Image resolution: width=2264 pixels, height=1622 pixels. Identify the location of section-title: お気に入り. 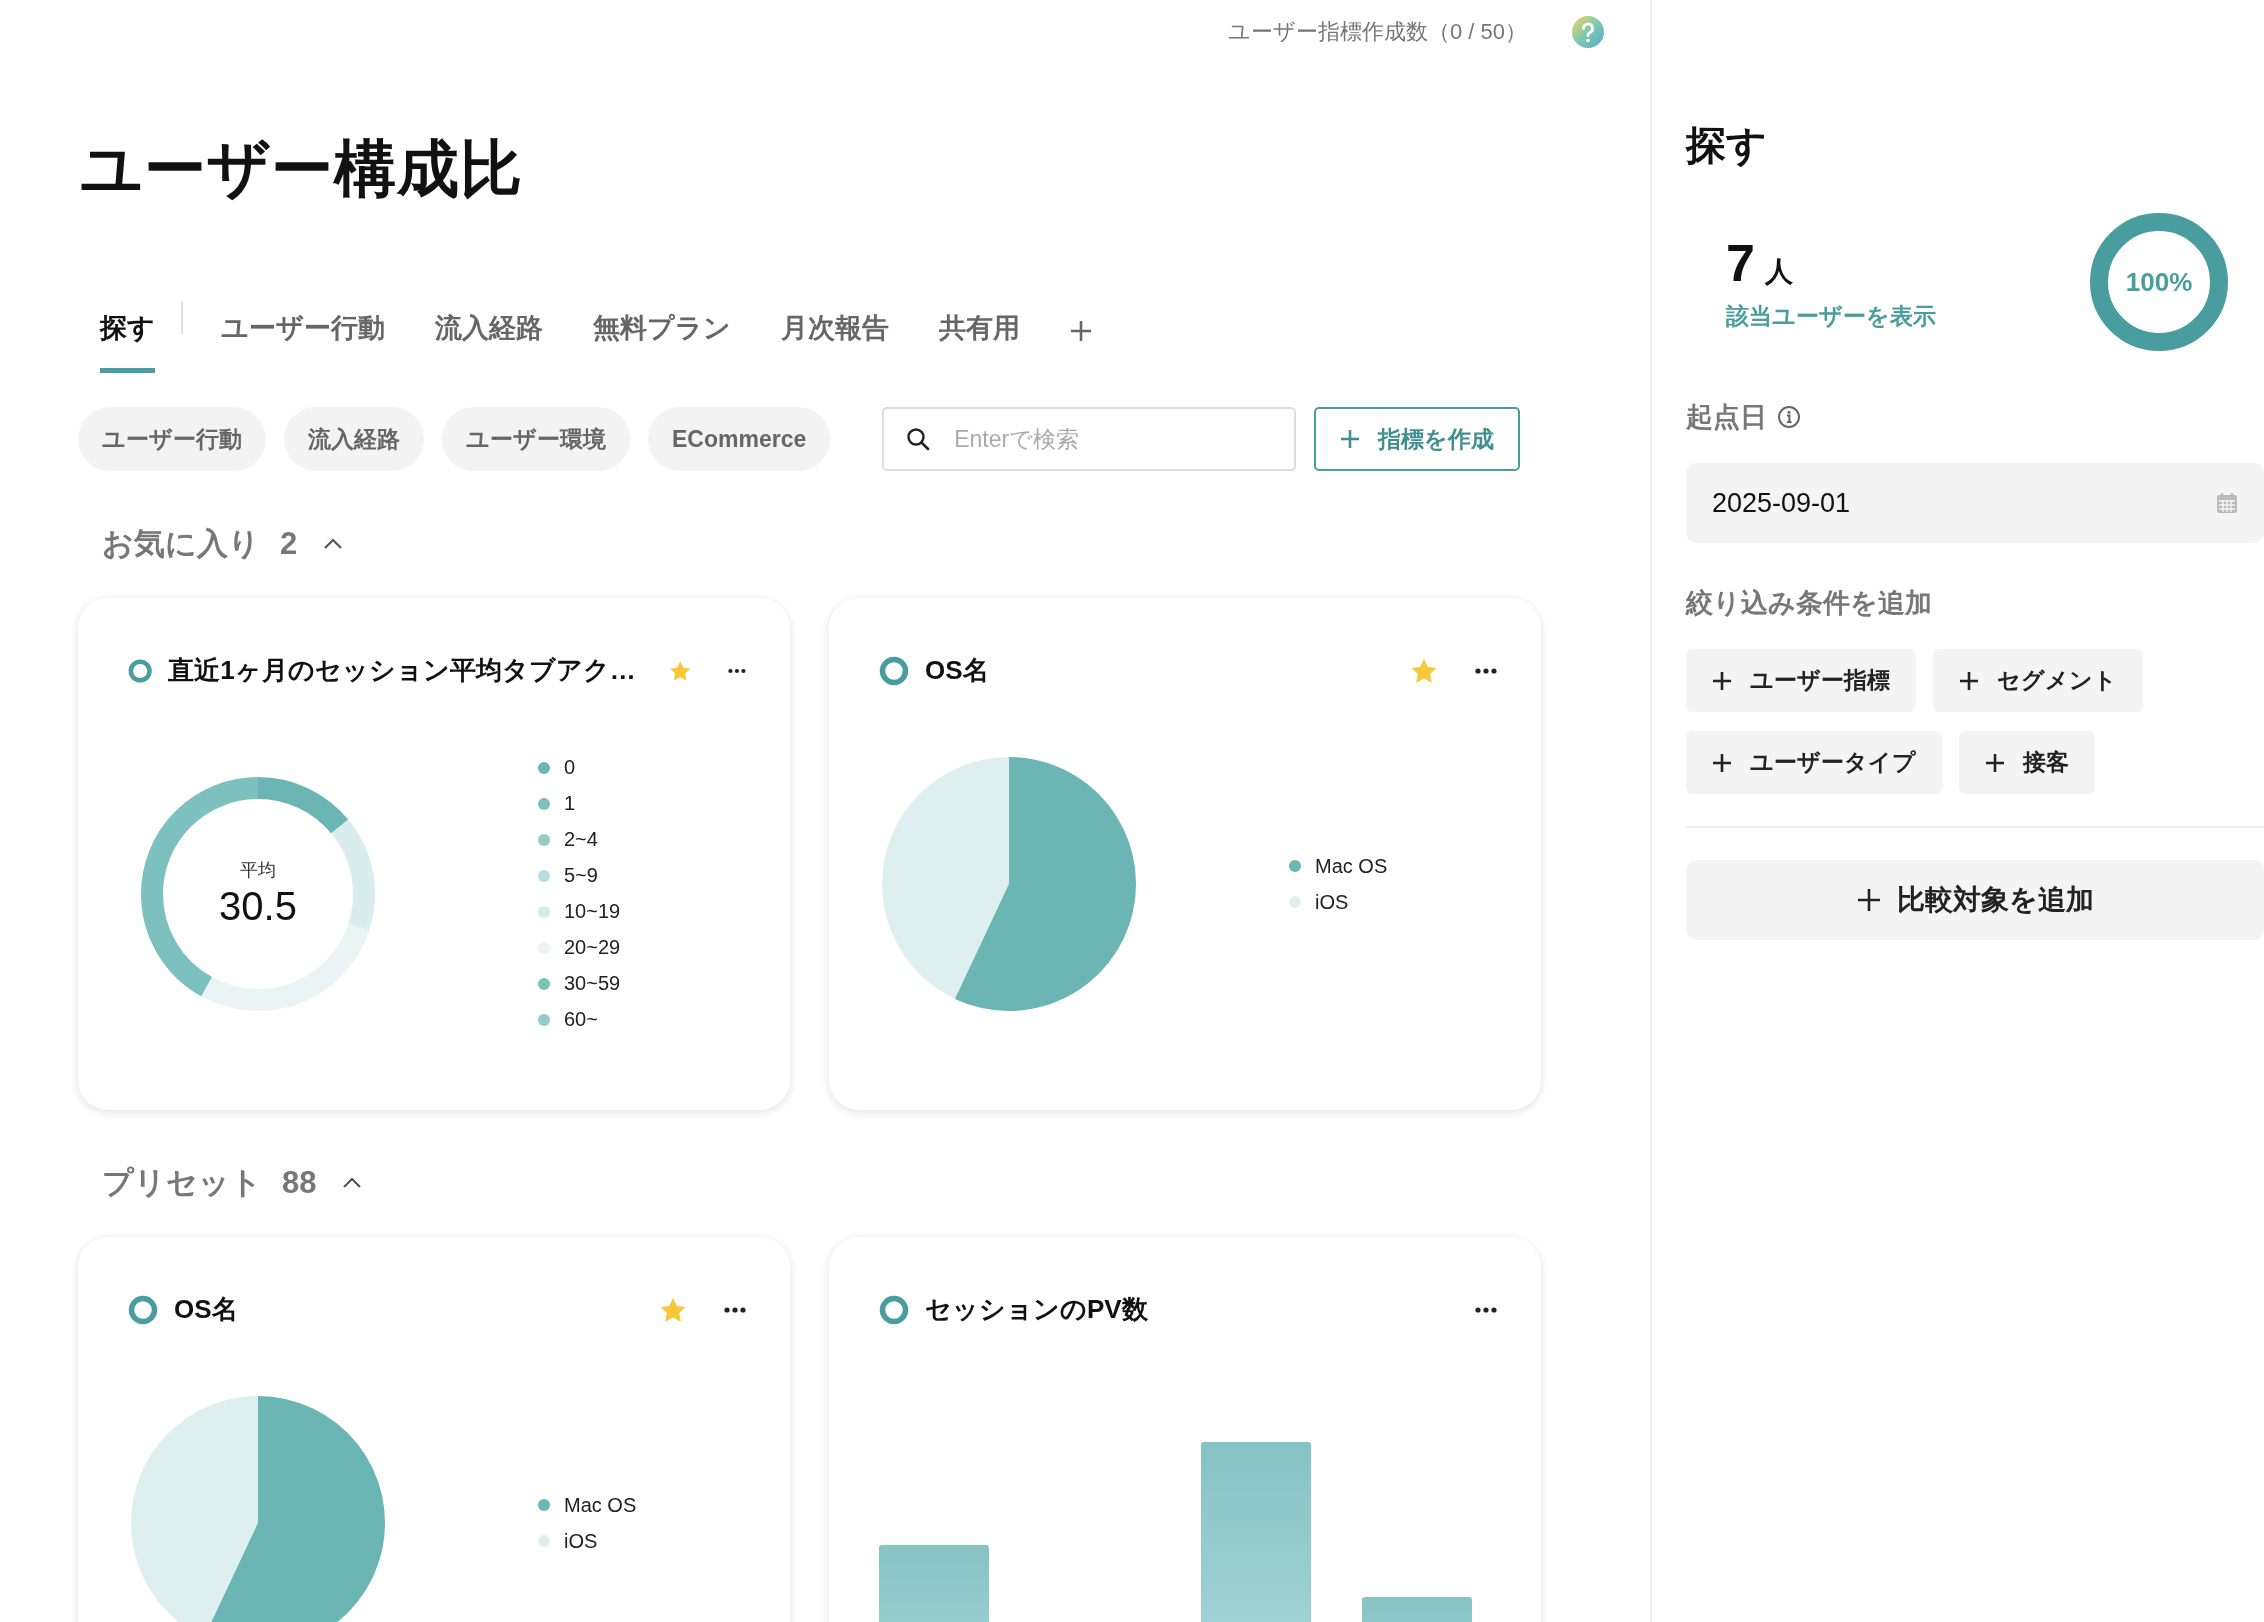
(181, 544).